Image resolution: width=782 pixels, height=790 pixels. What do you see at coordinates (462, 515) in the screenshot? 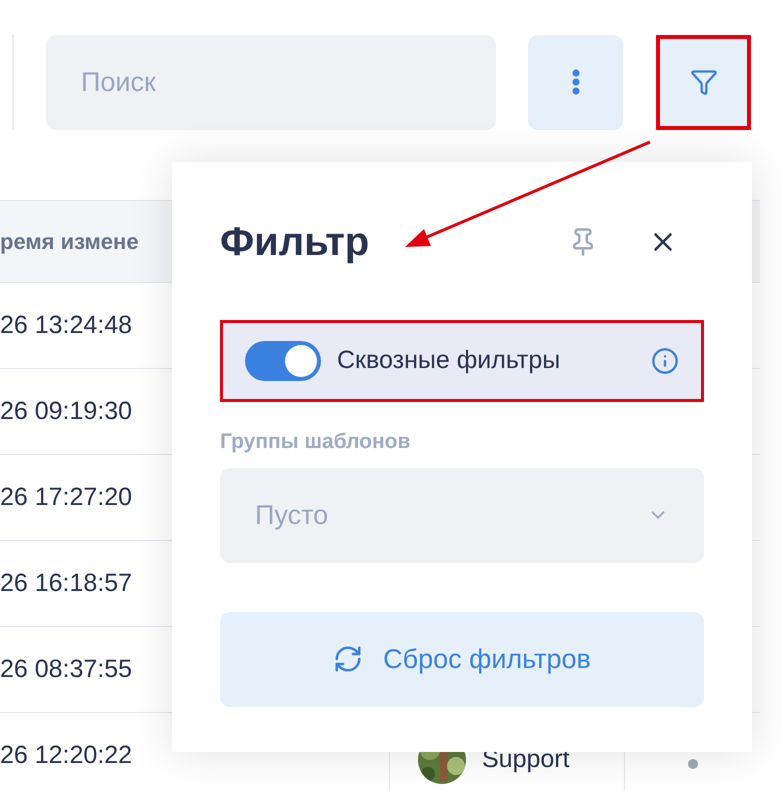
I see `select-field: Пусто` at bounding box center [462, 515].